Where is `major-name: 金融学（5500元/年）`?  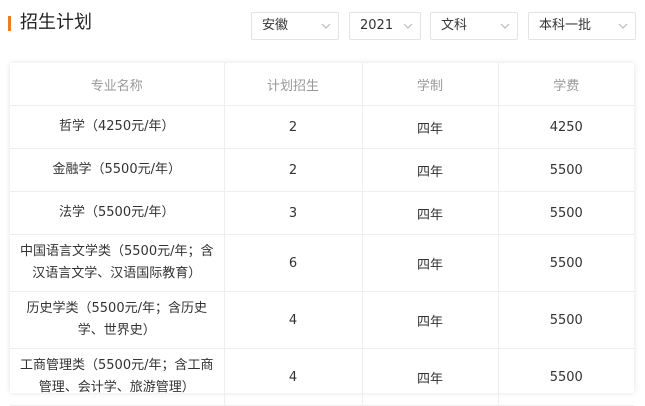
major-name: 金融学（5500元/年） is located at coordinates (117, 170).